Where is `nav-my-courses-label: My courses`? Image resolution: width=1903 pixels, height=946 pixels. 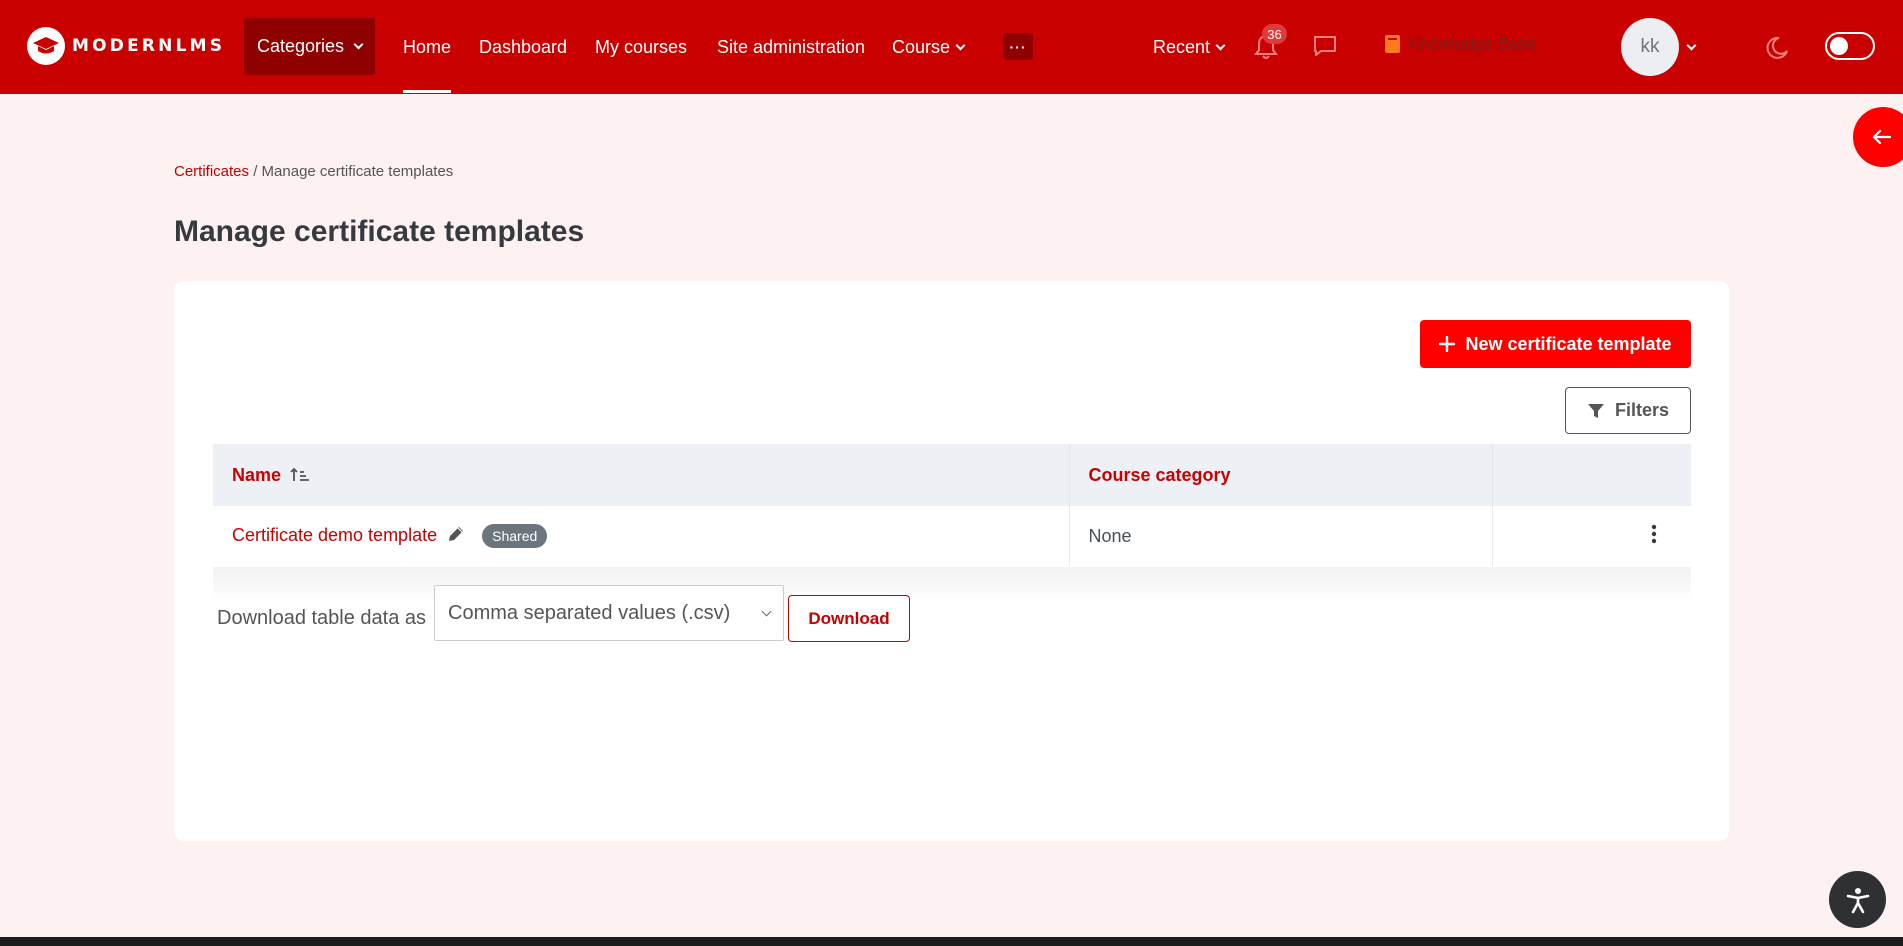 nav-my-courses-label: My courses is located at coordinates (641, 46).